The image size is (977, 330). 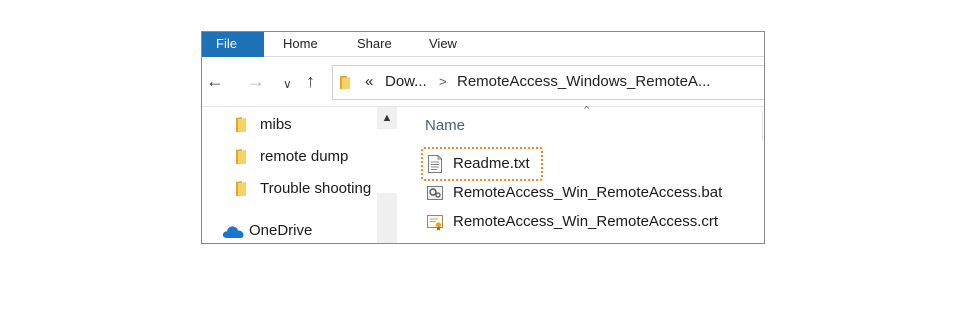 What do you see at coordinates (762, 126) in the screenshot?
I see `column-divider` at bounding box center [762, 126].